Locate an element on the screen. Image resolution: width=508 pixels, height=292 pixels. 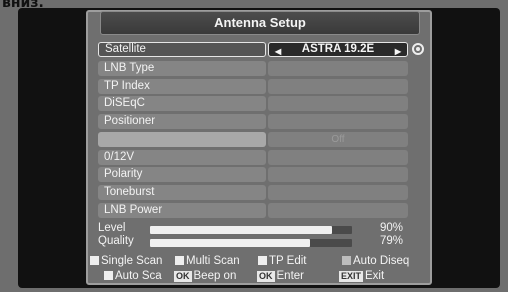
gray-key-icon is located at coordinates (346, 260).